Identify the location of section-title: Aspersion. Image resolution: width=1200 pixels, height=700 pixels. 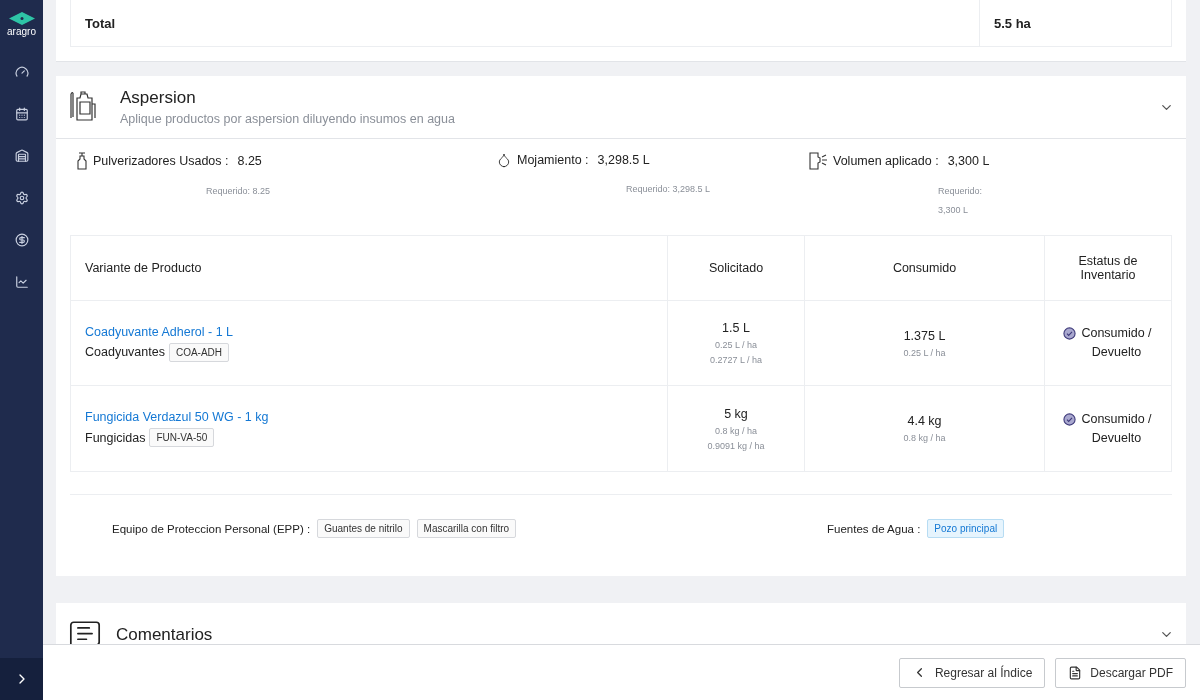
(158, 98).